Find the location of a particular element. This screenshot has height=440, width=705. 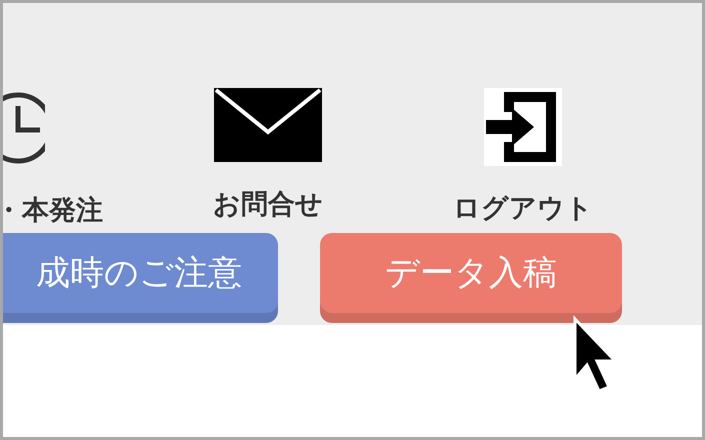

nav-label: ・本発注 is located at coordinates (53, 210).